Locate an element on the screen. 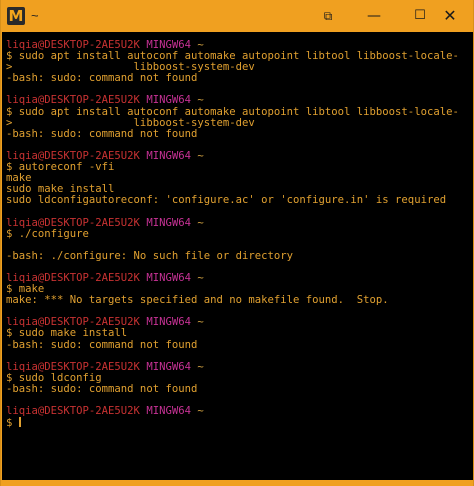  output-line: $ ./configure is located at coordinates (47, 233).